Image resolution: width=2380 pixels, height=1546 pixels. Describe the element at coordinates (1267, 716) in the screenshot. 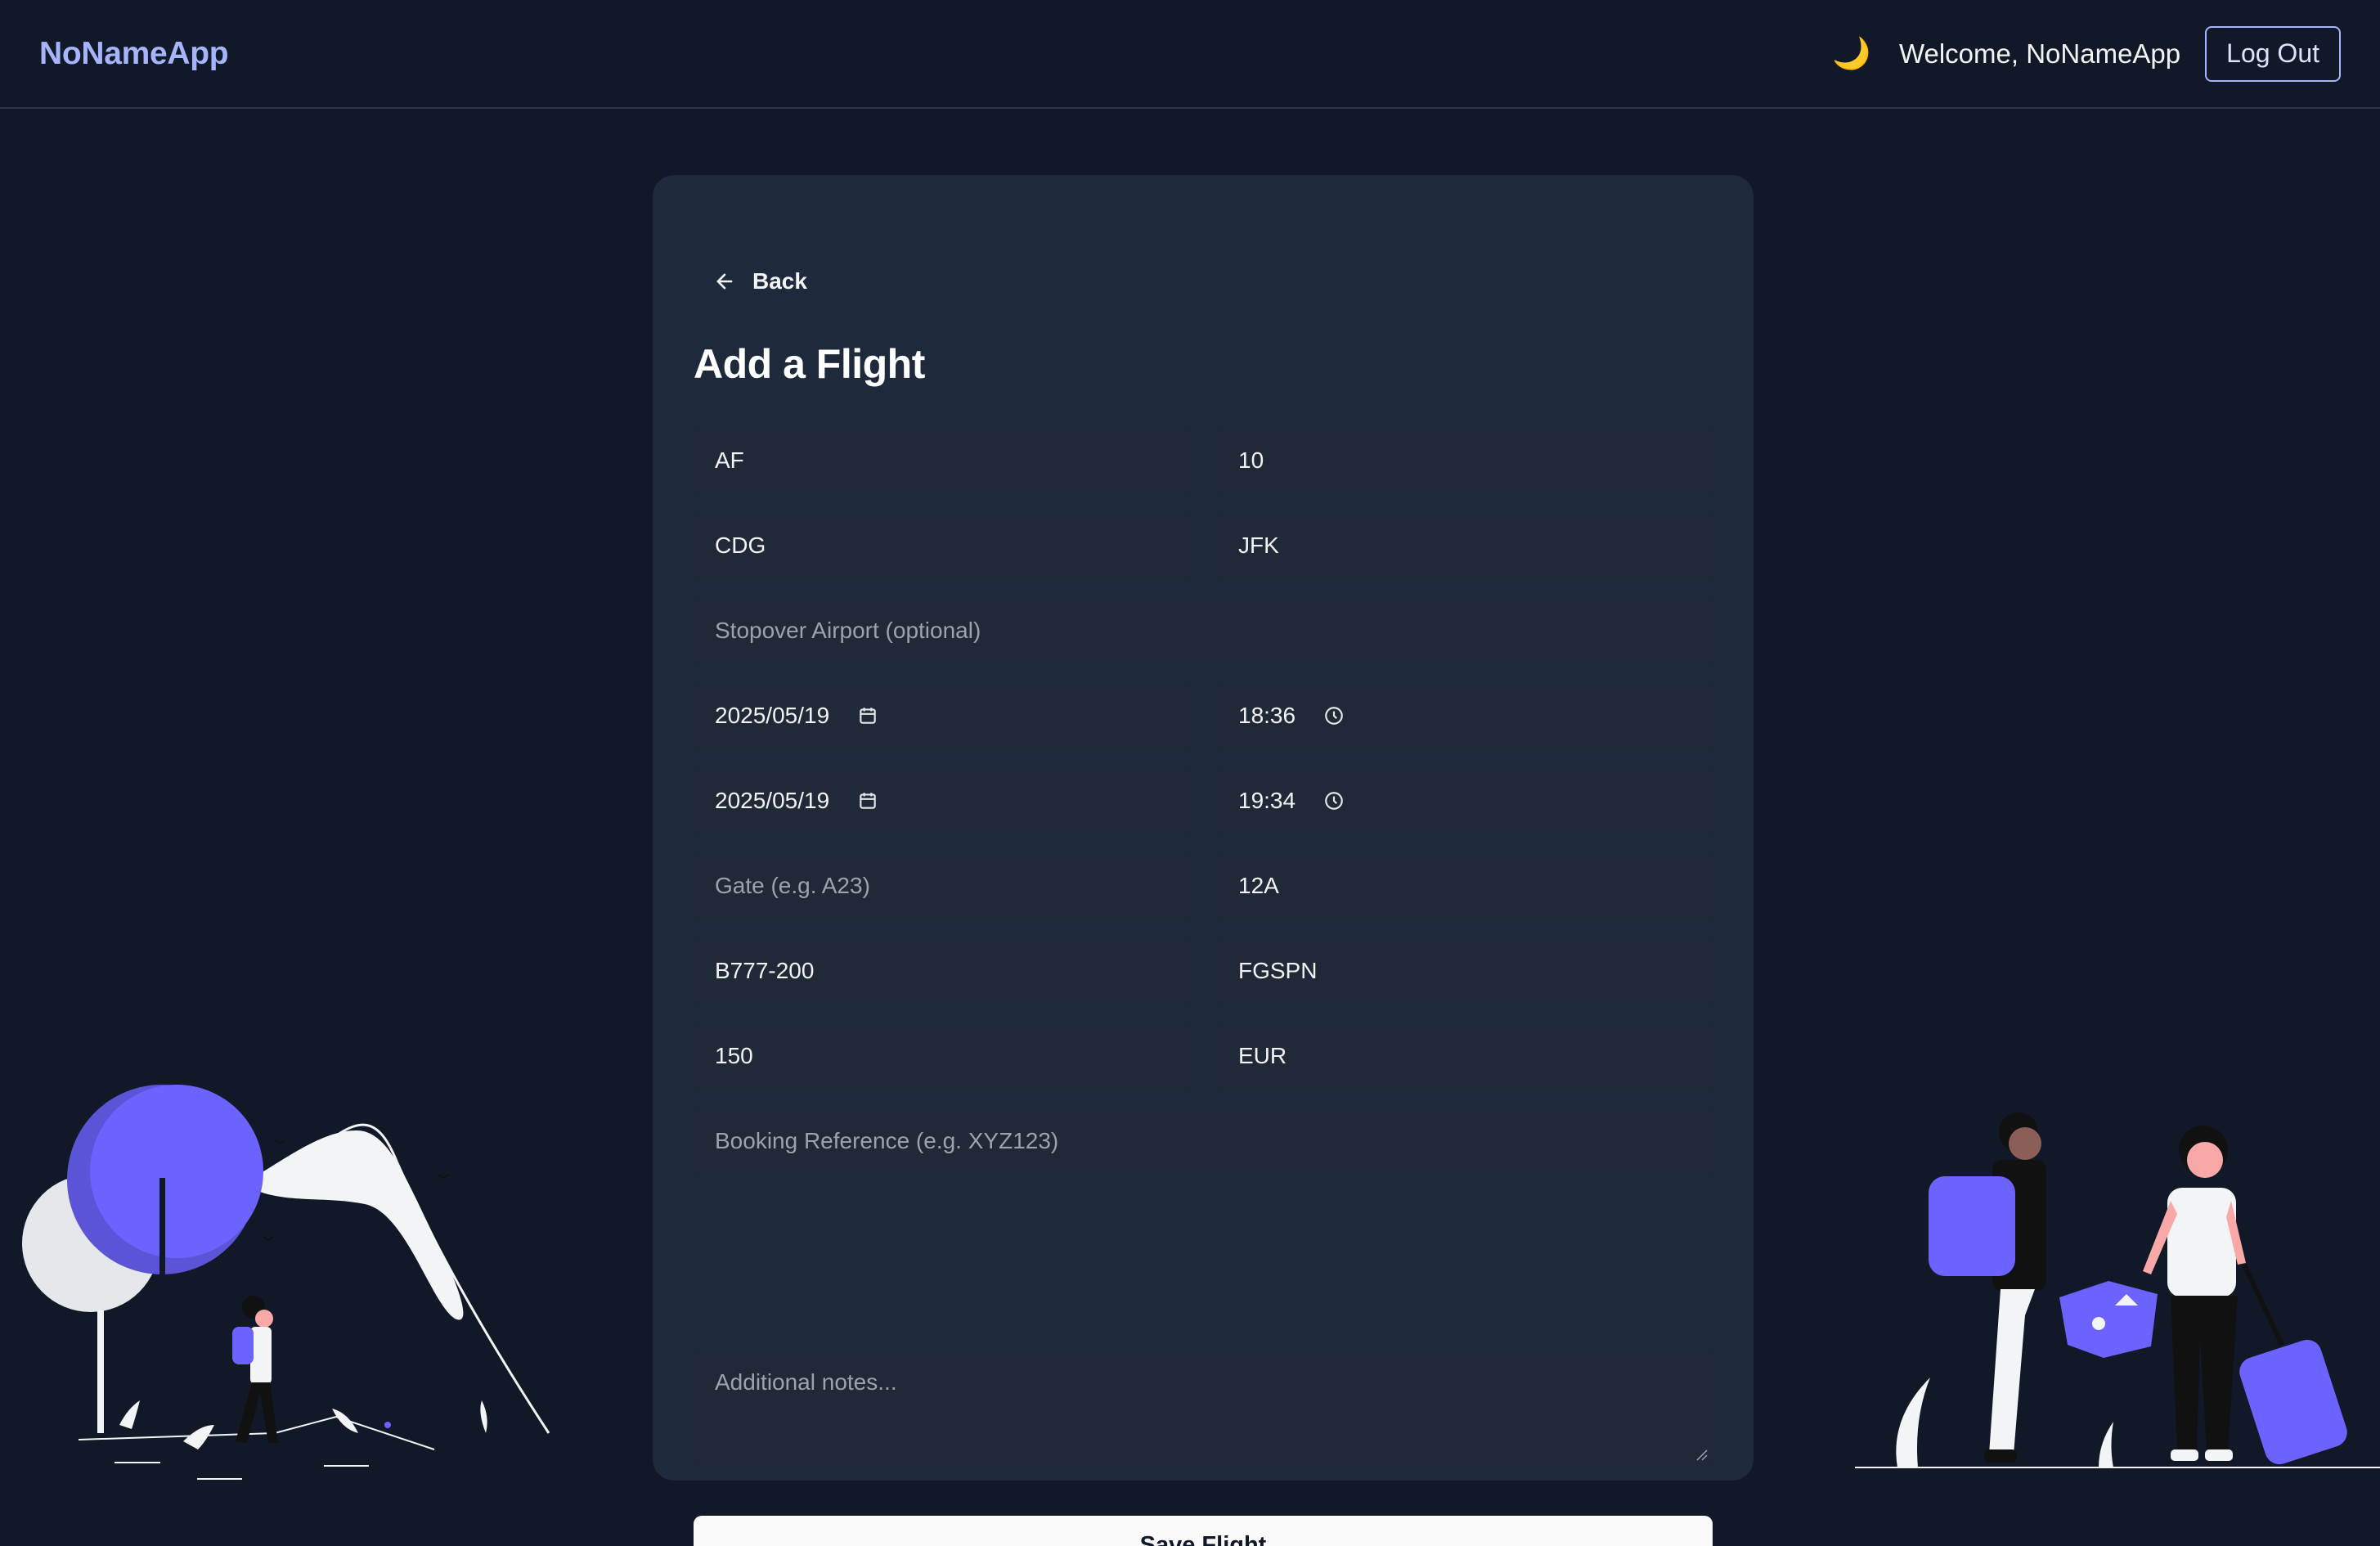

I see `departure-time-value: 18:36` at that location.